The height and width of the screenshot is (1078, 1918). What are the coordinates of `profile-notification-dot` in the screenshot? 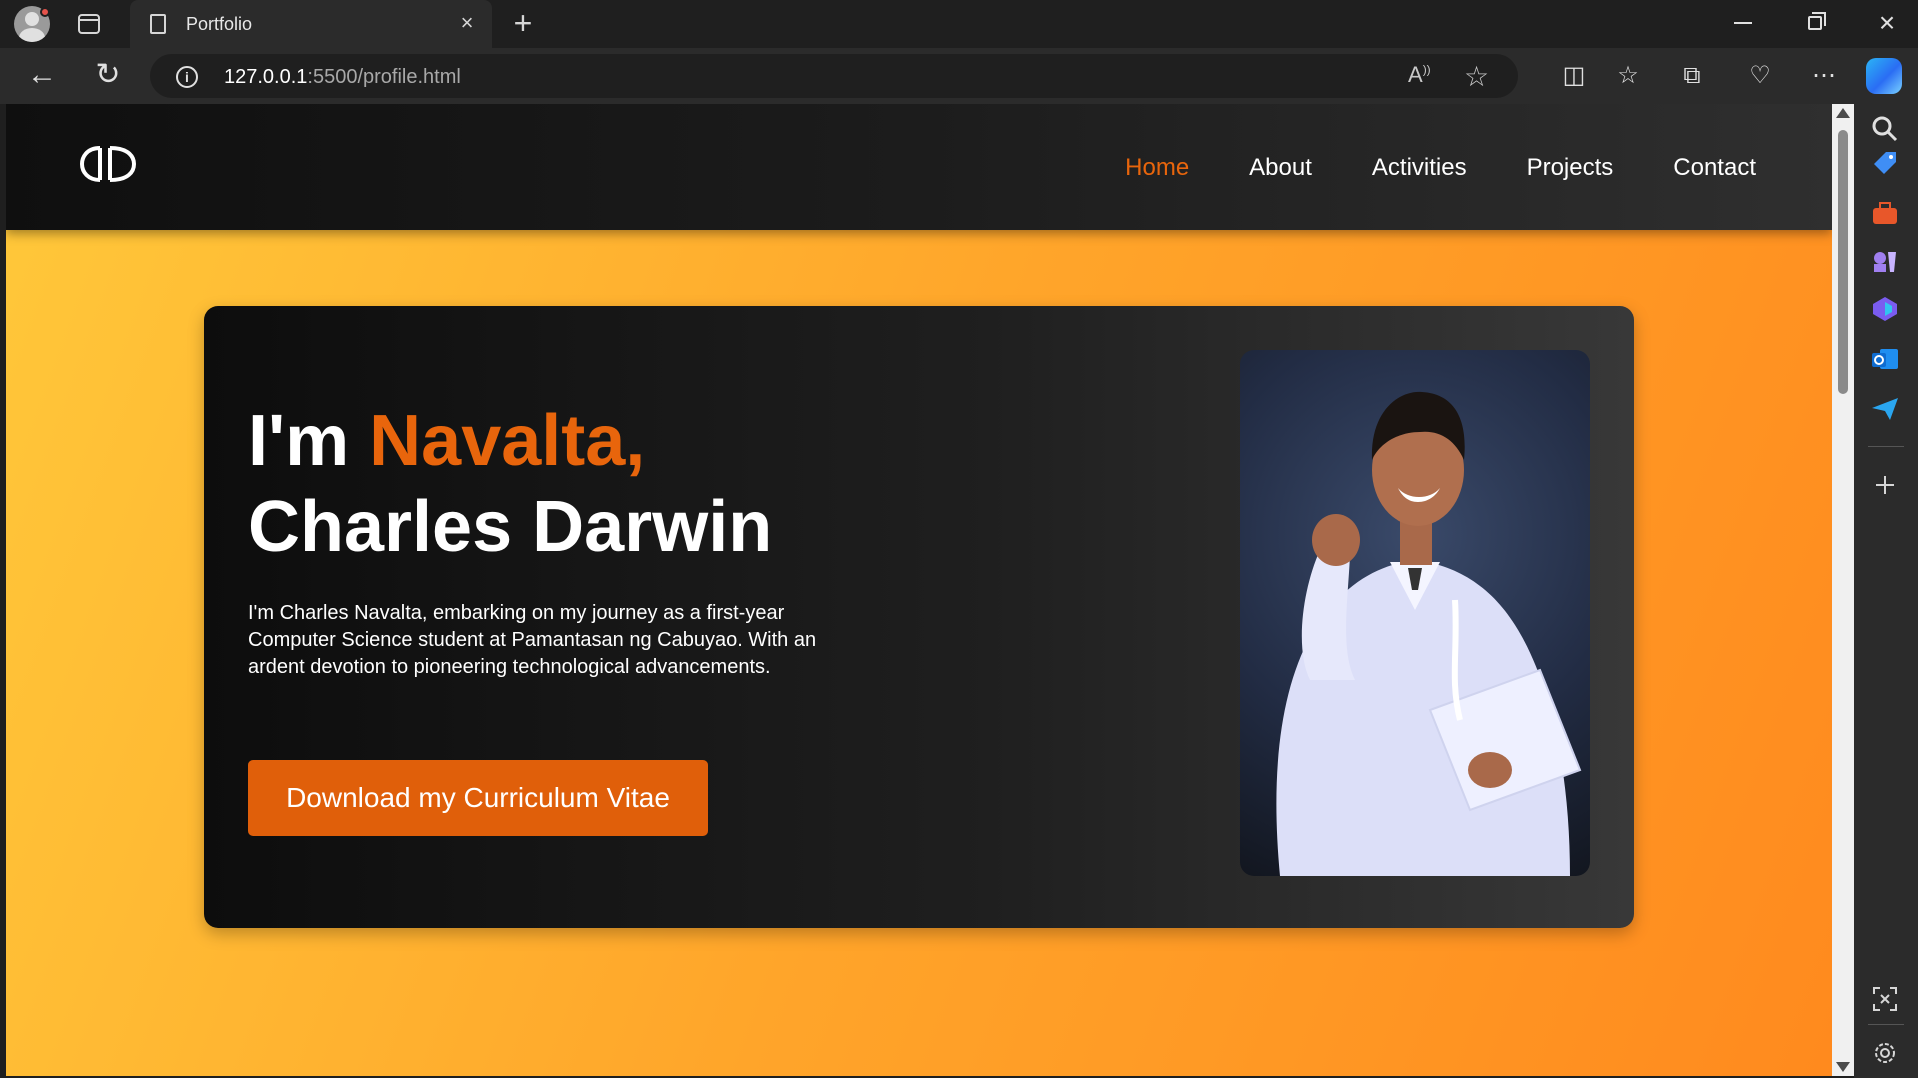 It's located at (45, 12).